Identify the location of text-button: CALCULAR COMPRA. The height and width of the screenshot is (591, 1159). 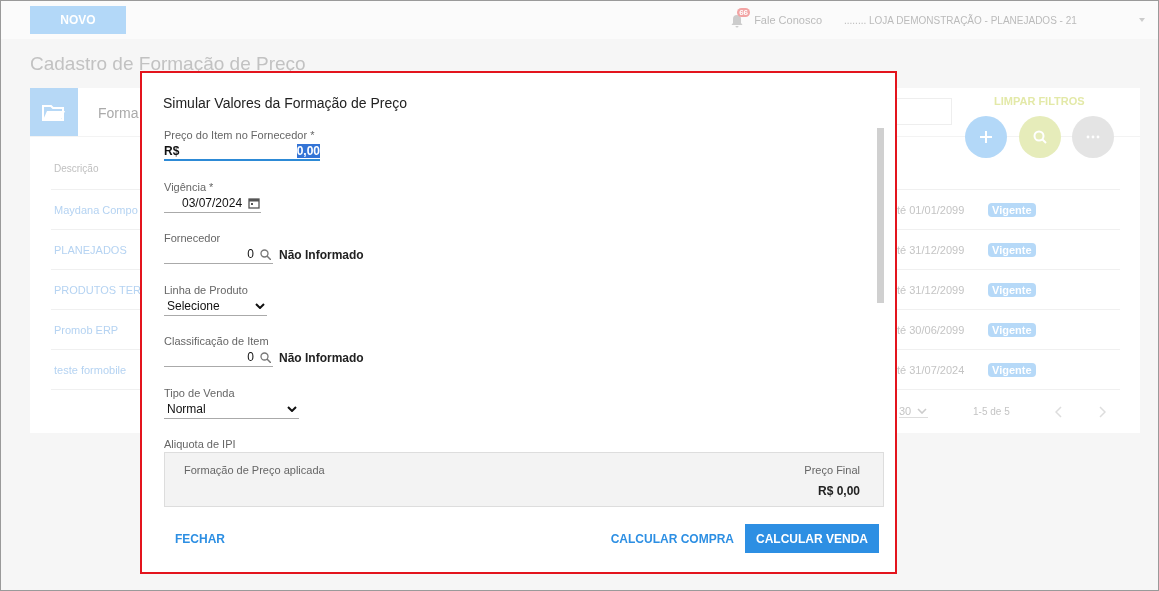
(672, 538).